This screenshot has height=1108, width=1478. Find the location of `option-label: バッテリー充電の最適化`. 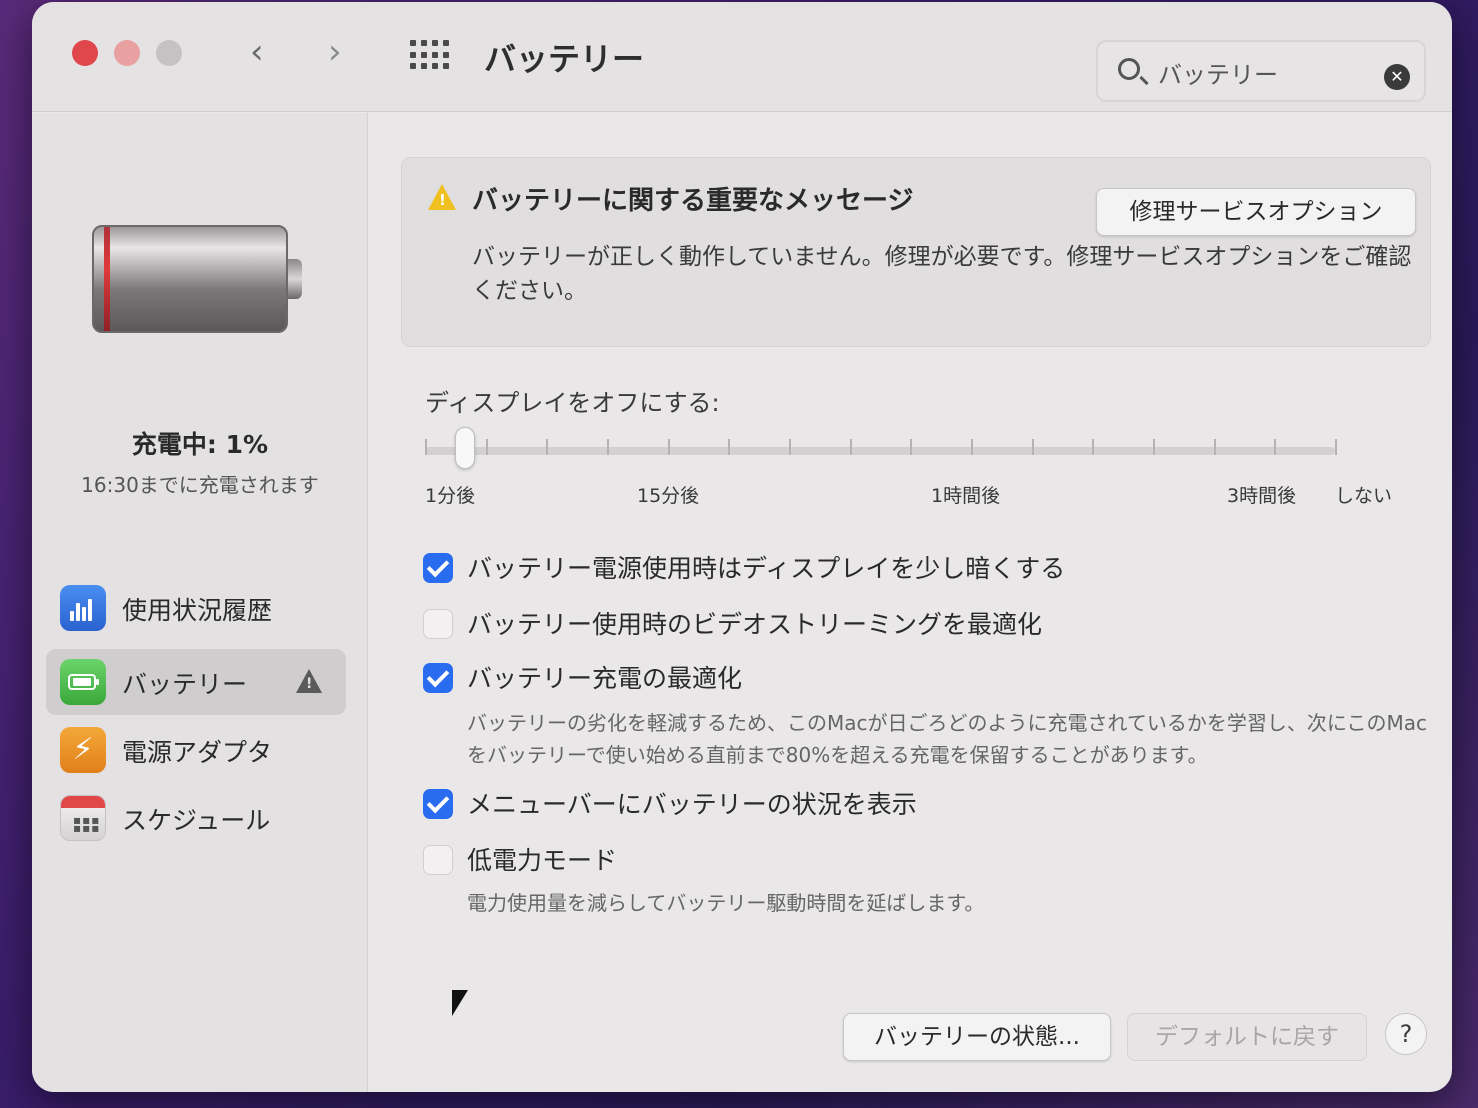

option-label: バッテリー充電の最適化 is located at coordinates (605, 678).